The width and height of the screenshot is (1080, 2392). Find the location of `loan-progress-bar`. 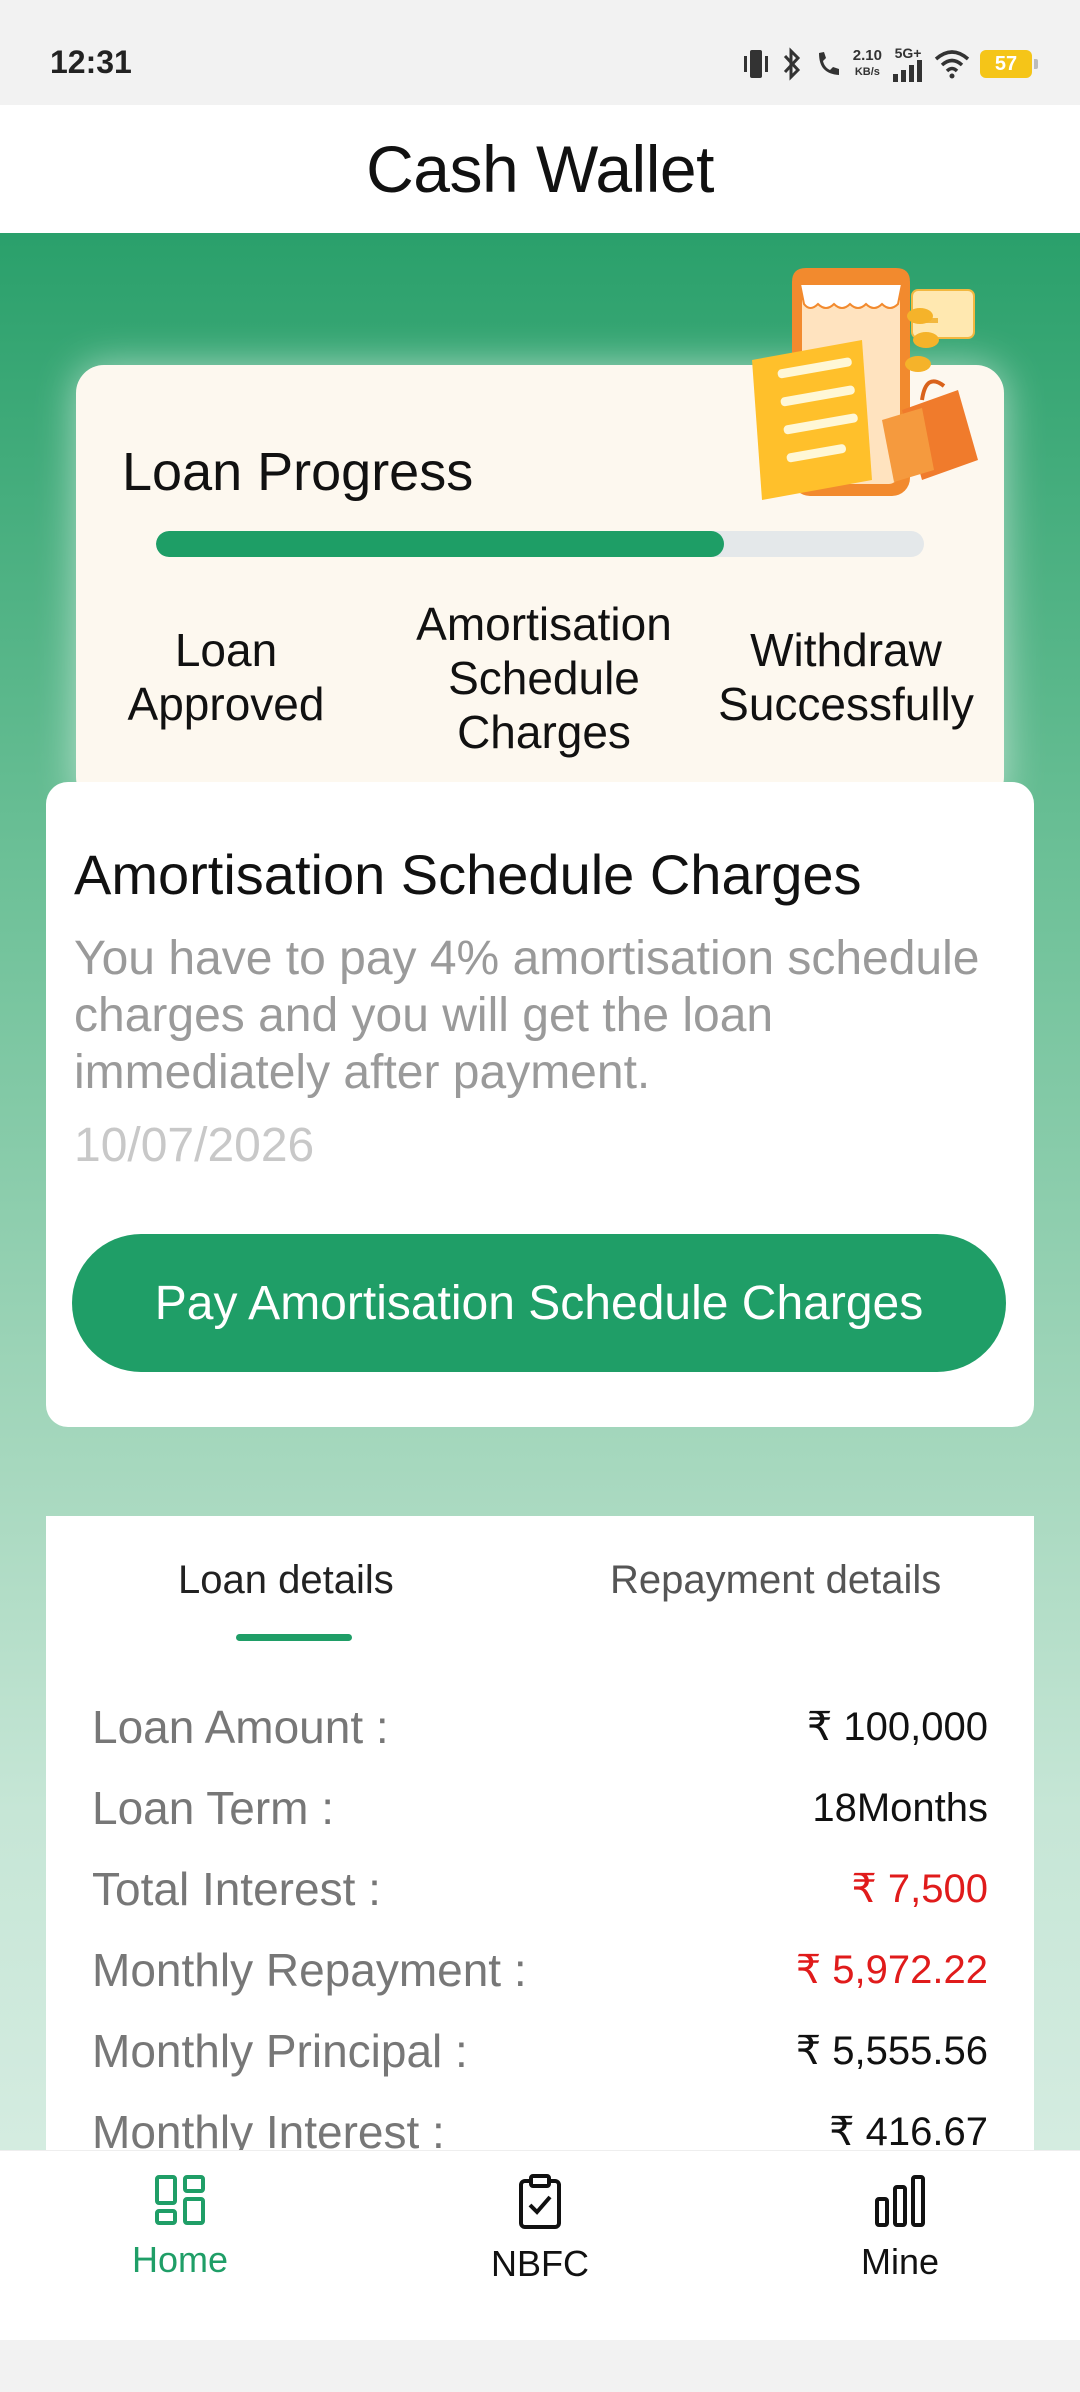

loan-progress-bar is located at coordinates (540, 544).